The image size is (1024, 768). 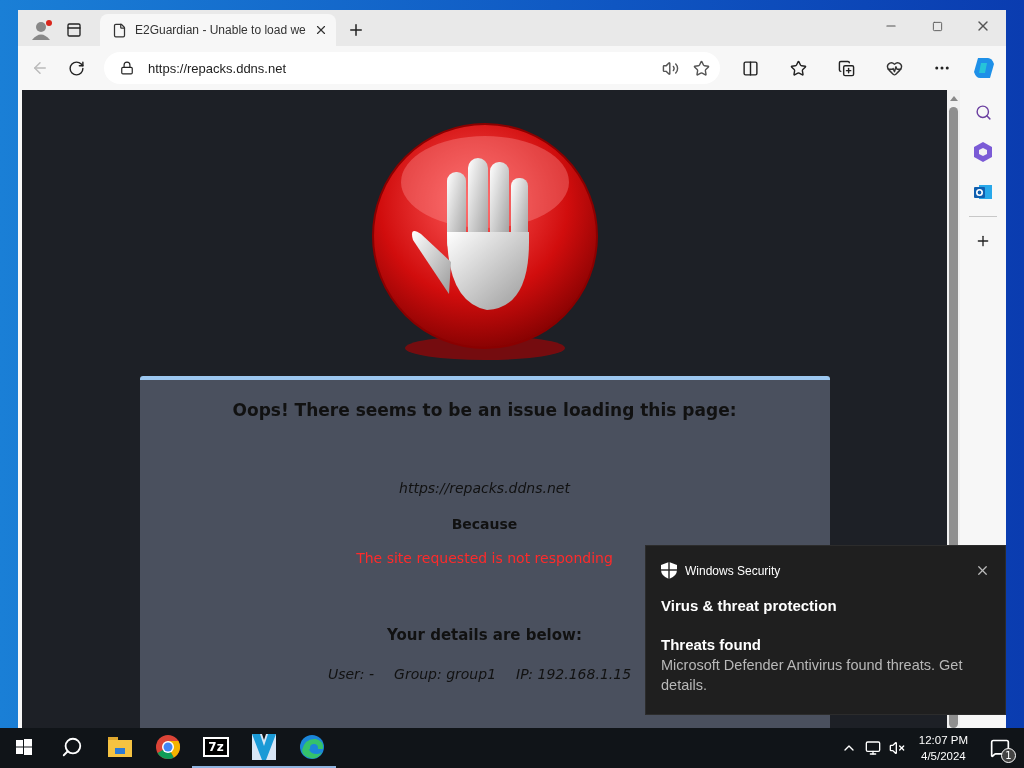 I want to click on detail-text: Group: group1, so click(x=445, y=674).